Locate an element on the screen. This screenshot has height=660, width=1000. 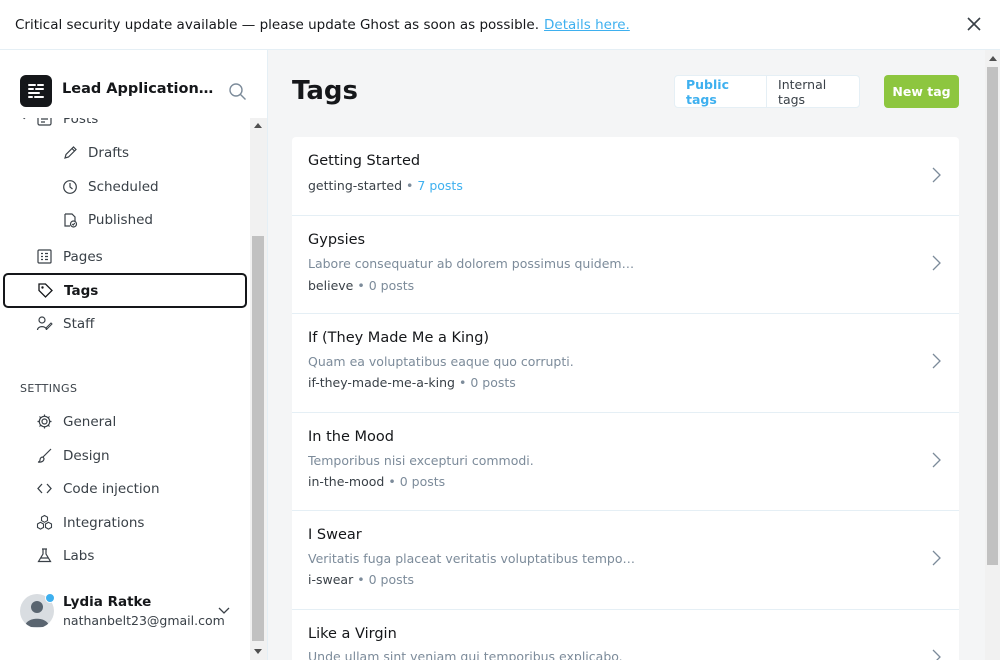
page-title: Tags is located at coordinates (325, 91).